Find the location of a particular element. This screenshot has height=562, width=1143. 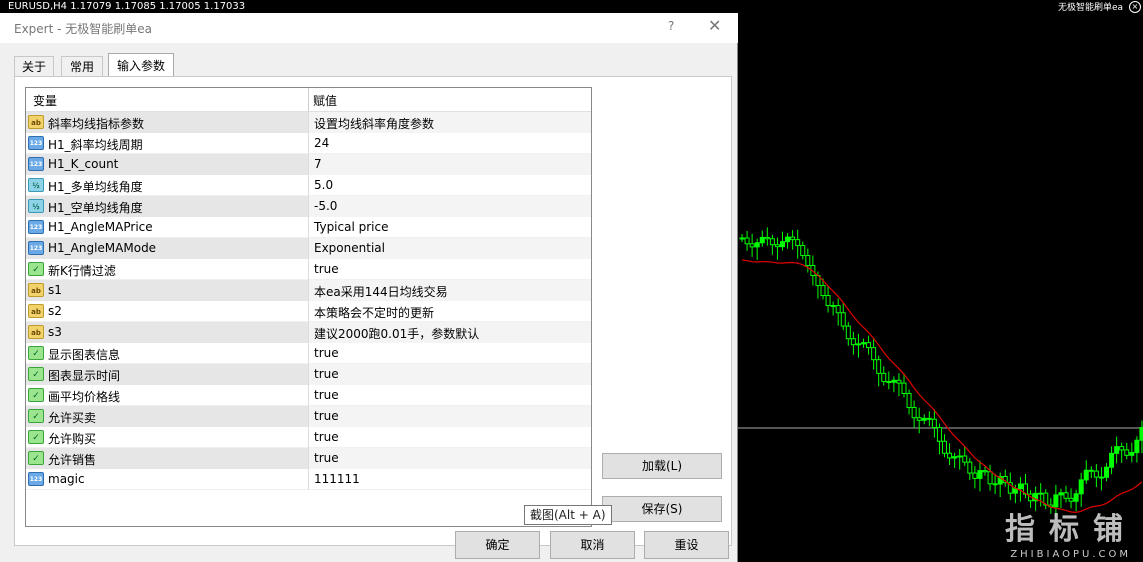

variable-cell: 123 H1_AngleMAMode is located at coordinates (167, 248).